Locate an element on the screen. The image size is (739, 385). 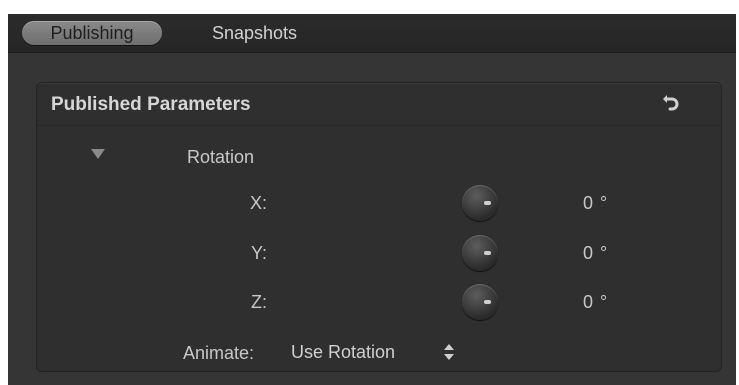
axis-label-z: Z: is located at coordinates (259, 302).